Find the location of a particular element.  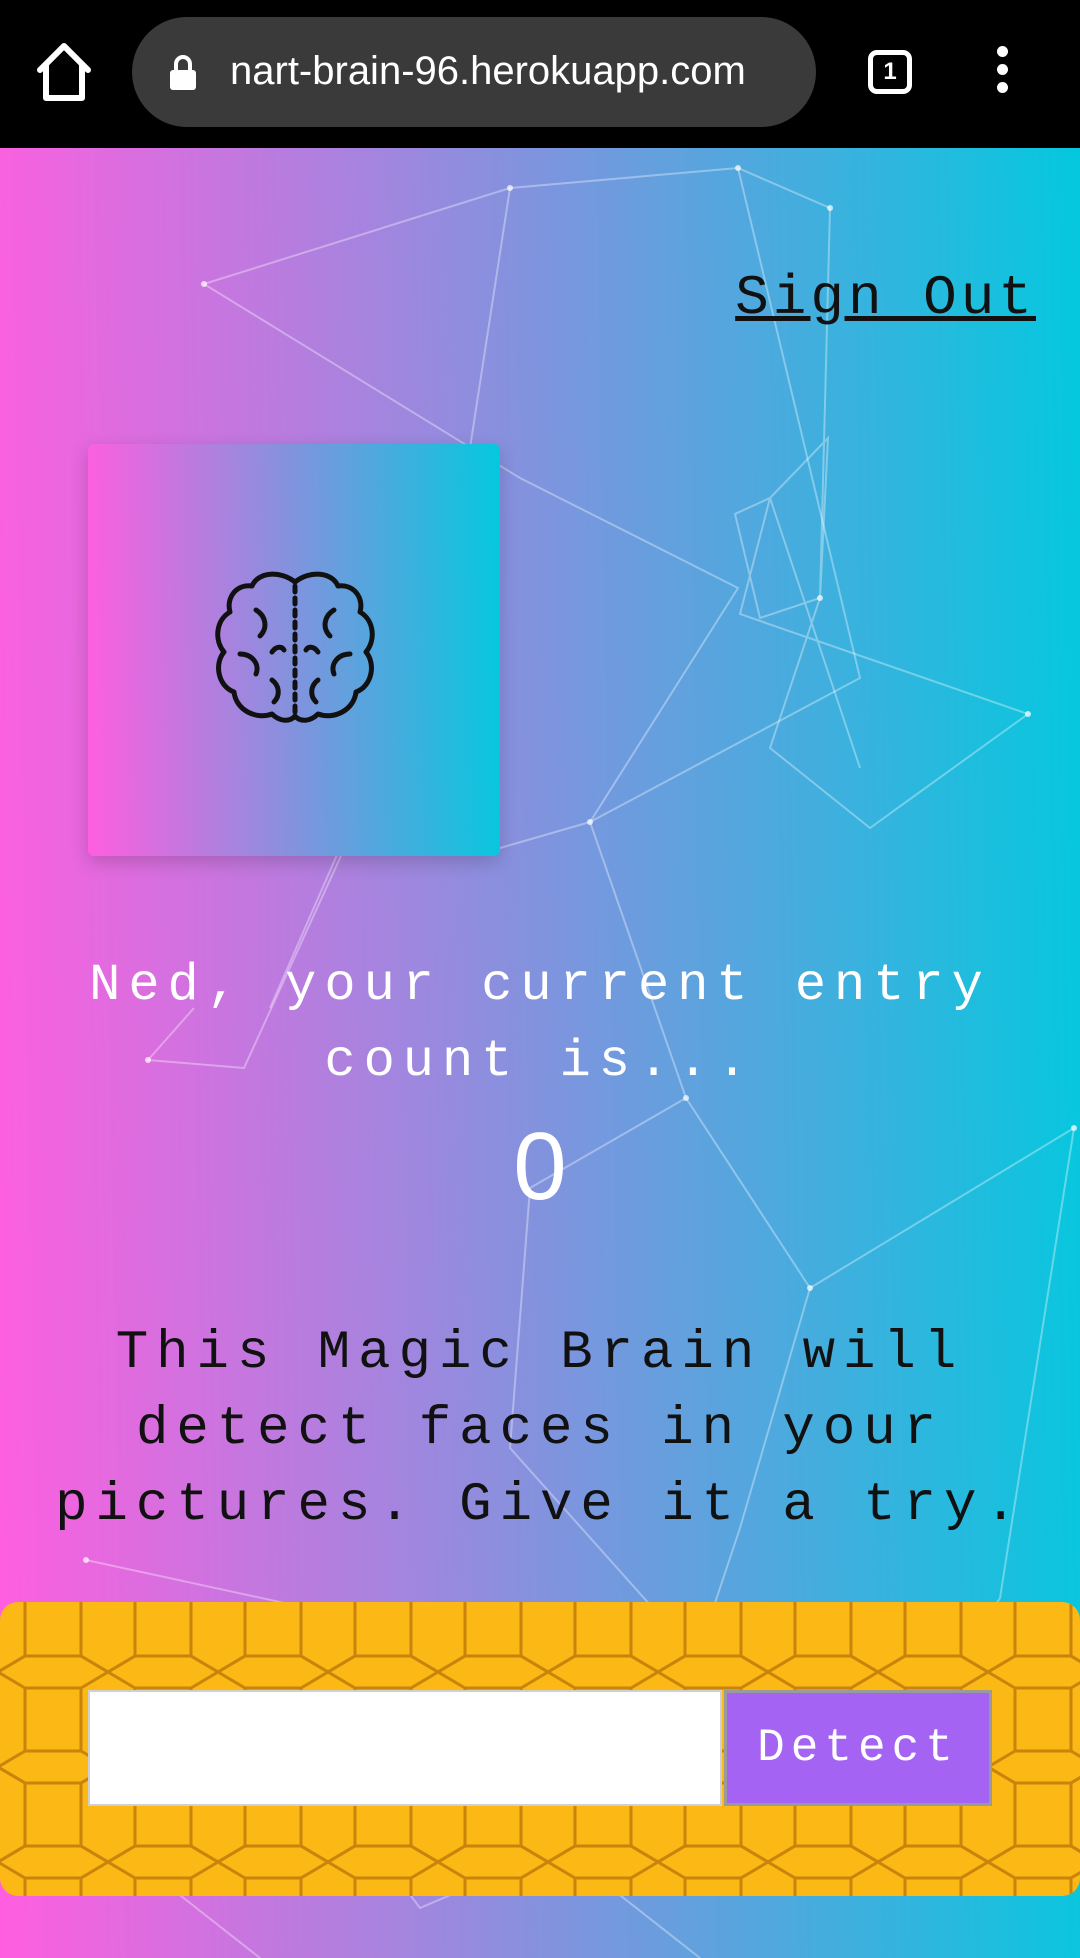

home-icon is located at coordinates (64, 72).